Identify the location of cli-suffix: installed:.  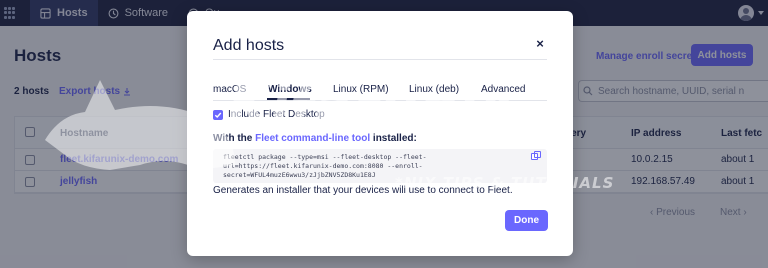
(393, 138).